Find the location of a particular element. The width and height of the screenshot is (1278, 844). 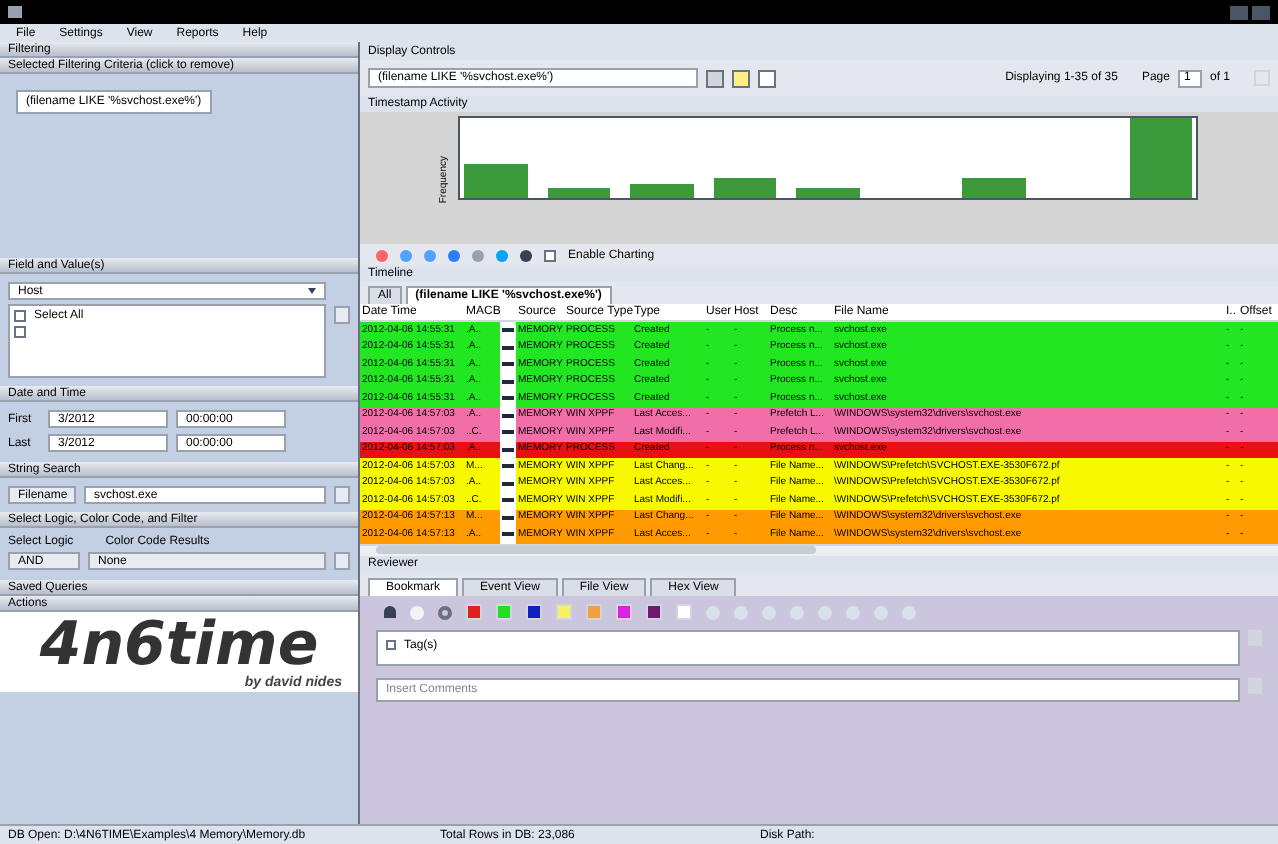

logo-text: 4n6time is located at coordinates (179, 645).